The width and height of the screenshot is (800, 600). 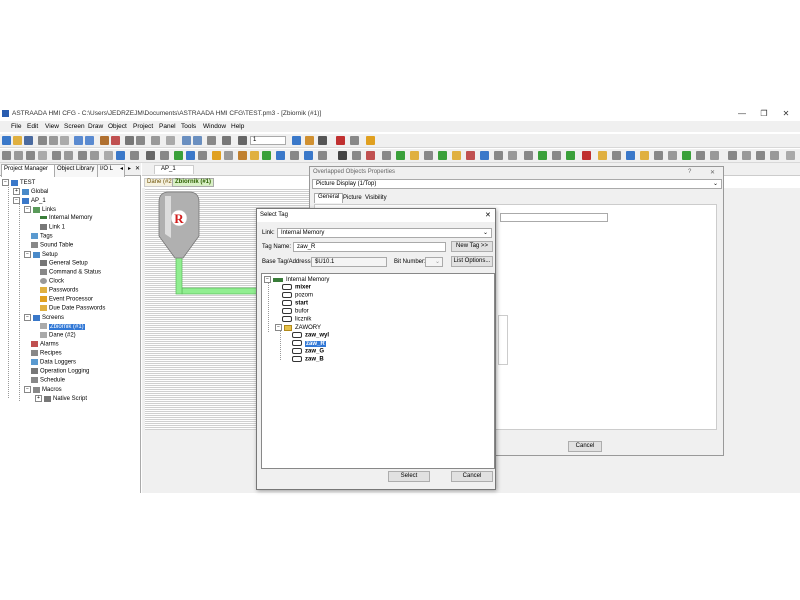 I want to click on base-tag-input: $U10.1, so click(x=349, y=262).